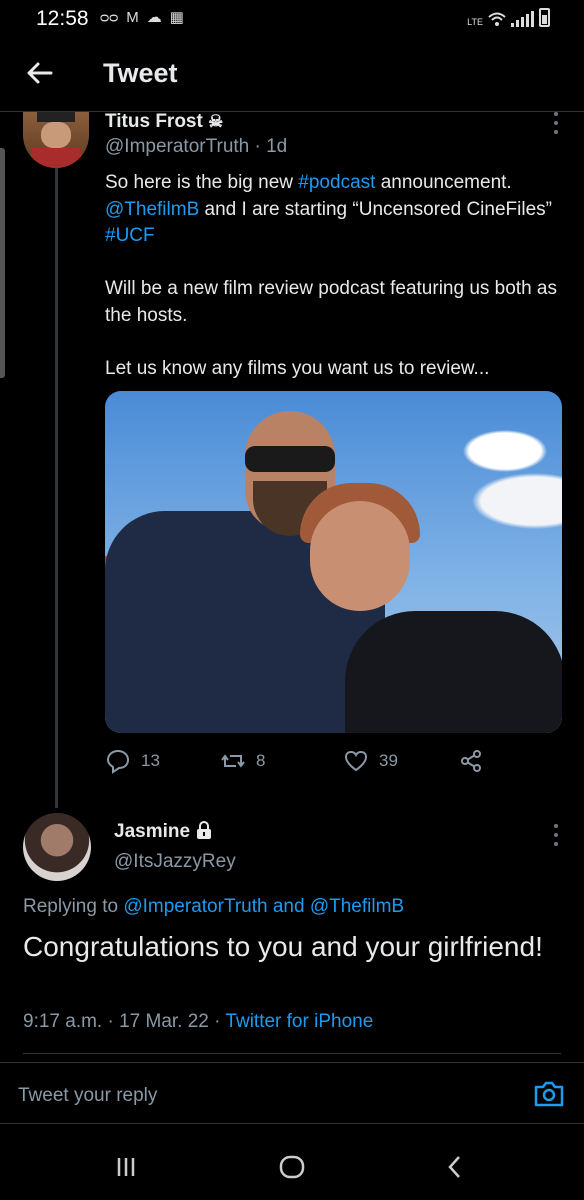 Image resolution: width=584 pixels, height=1200 pixels. I want to click on share-button, so click(471, 761).